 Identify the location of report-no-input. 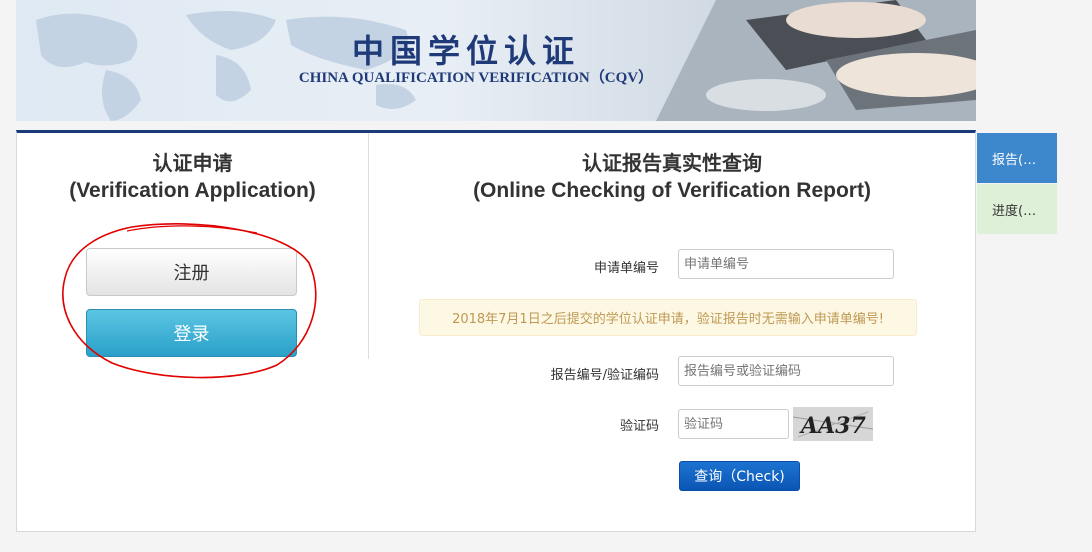
(786, 371).